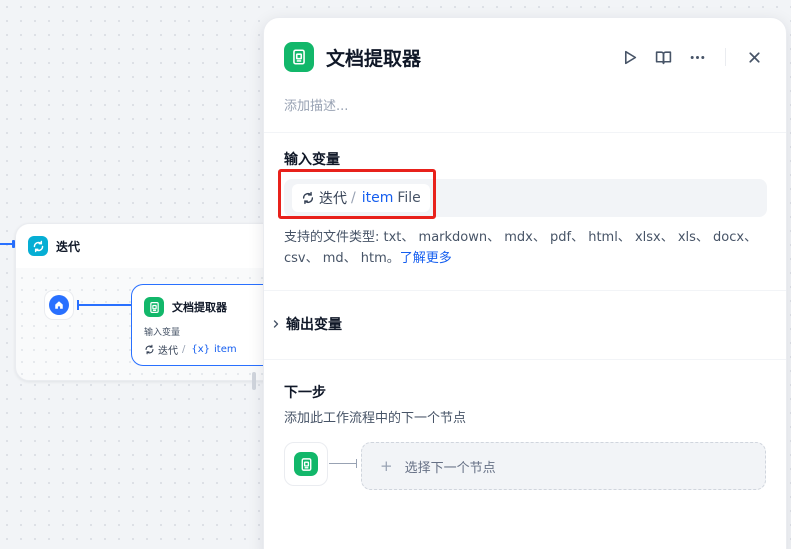  I want to click on home-icon, so click(59, 305).